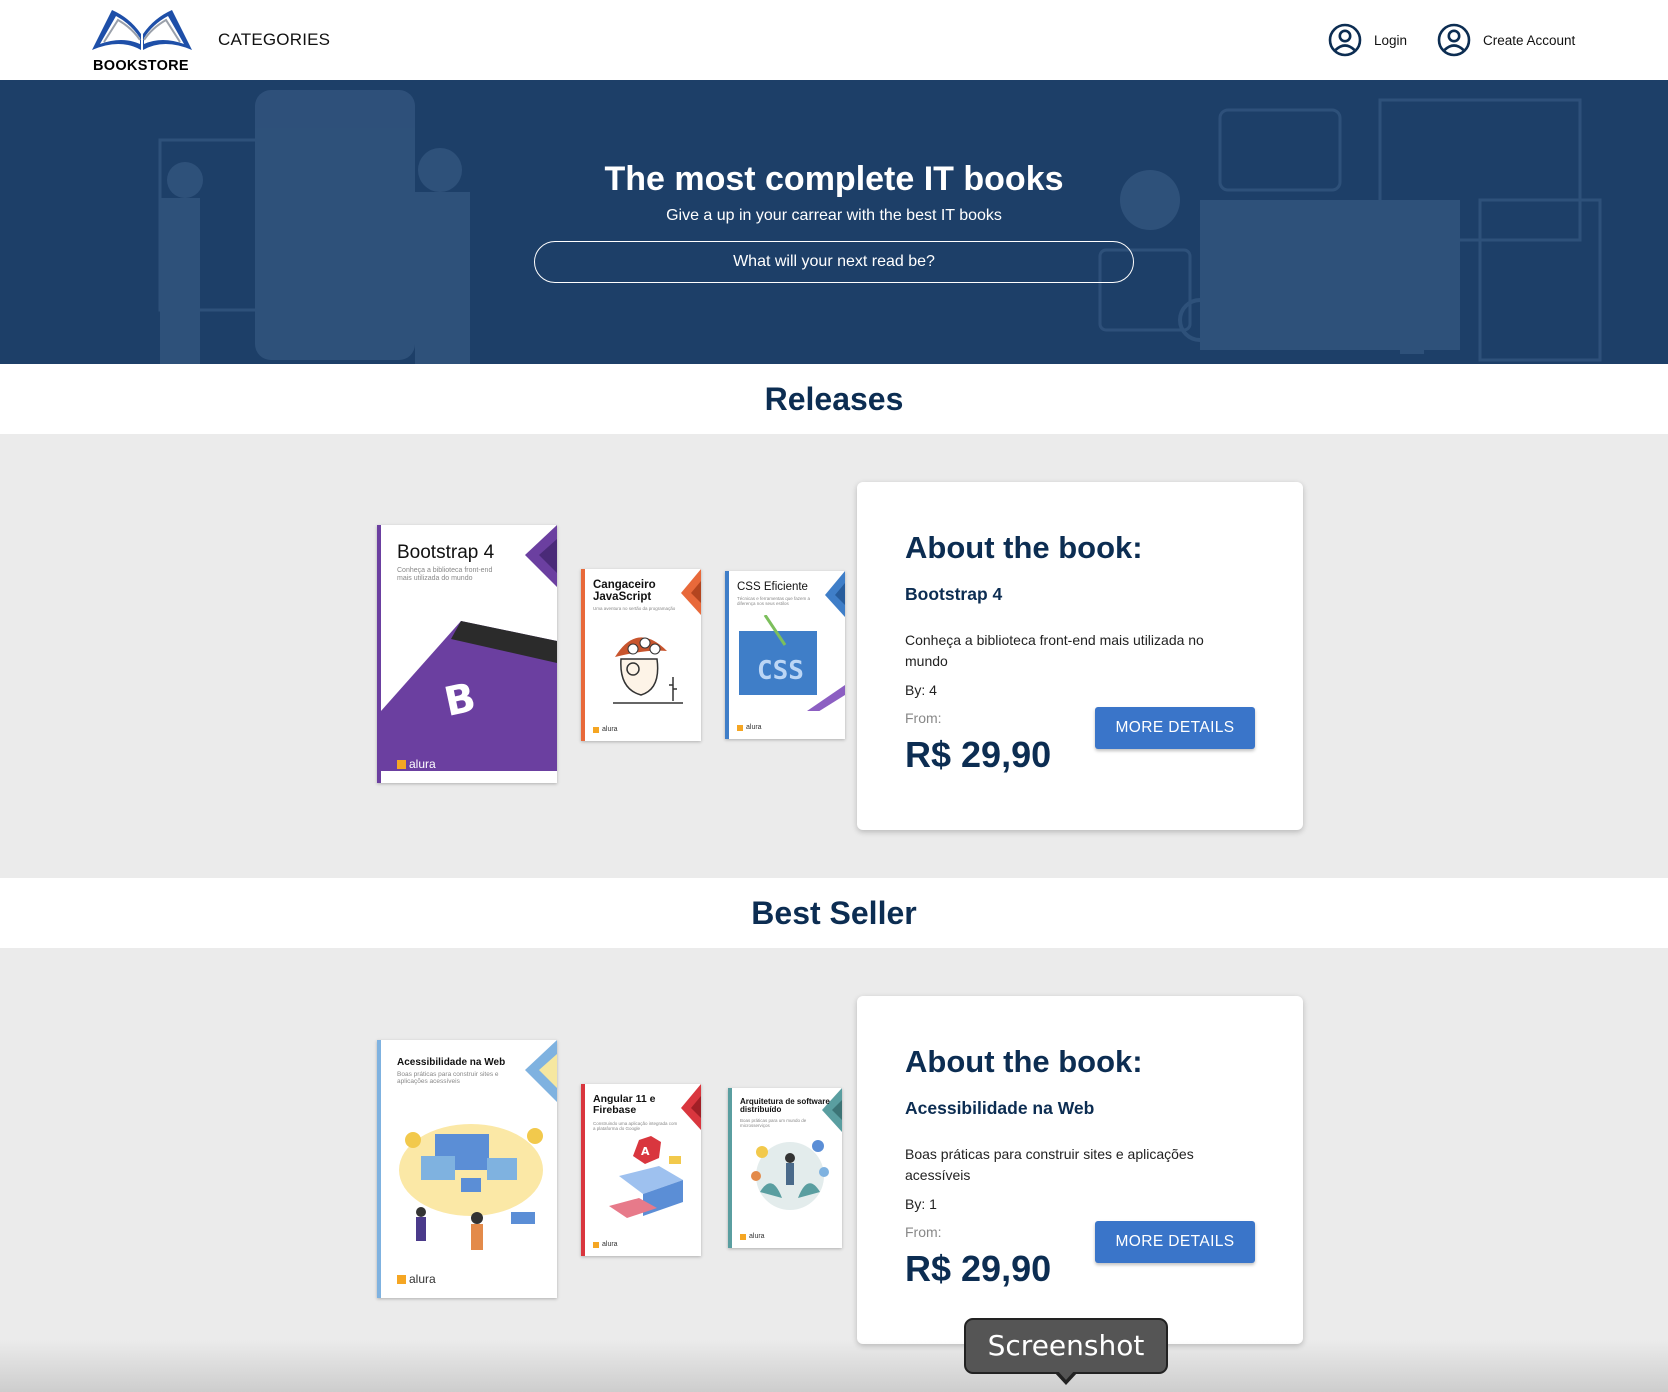 The height and width of the screenshot is (1392, 1668). I want to click on book-title: Angular 11 e Firebase, so click(624, 1105).